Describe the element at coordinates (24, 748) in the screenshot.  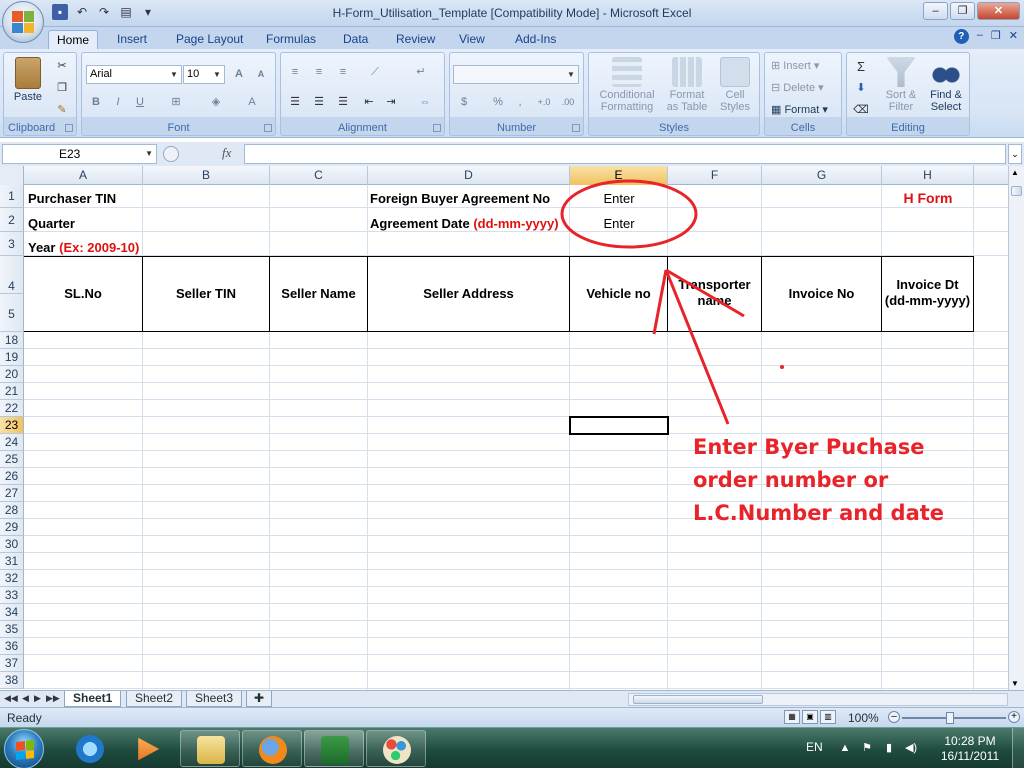
I see `start-button` at that location.